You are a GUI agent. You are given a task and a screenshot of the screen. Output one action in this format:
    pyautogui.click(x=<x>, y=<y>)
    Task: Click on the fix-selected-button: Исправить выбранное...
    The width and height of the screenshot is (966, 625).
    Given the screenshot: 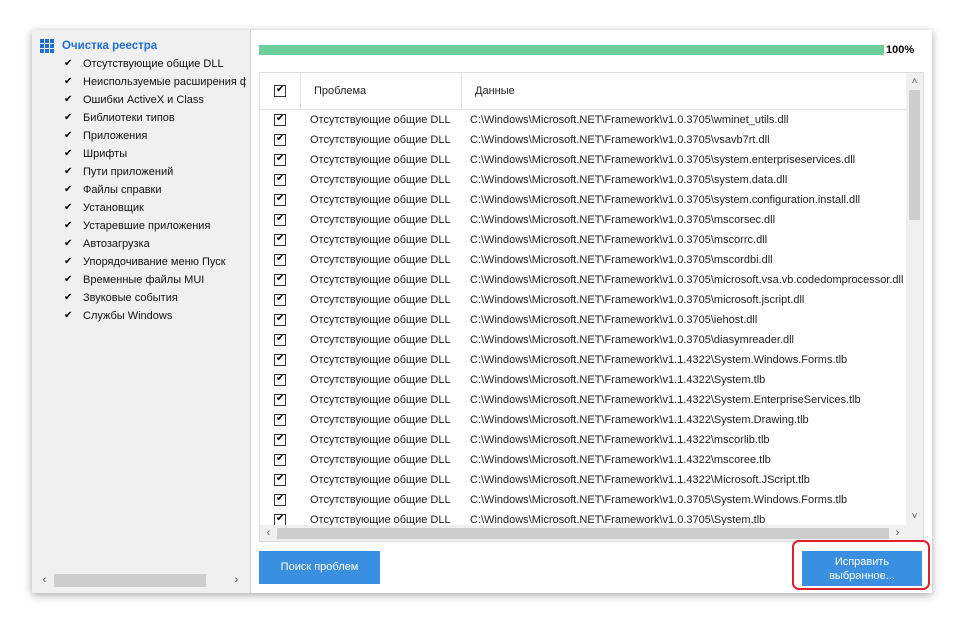 What is the action you would take?
    pyautogui.click(x=862, y=568)
    